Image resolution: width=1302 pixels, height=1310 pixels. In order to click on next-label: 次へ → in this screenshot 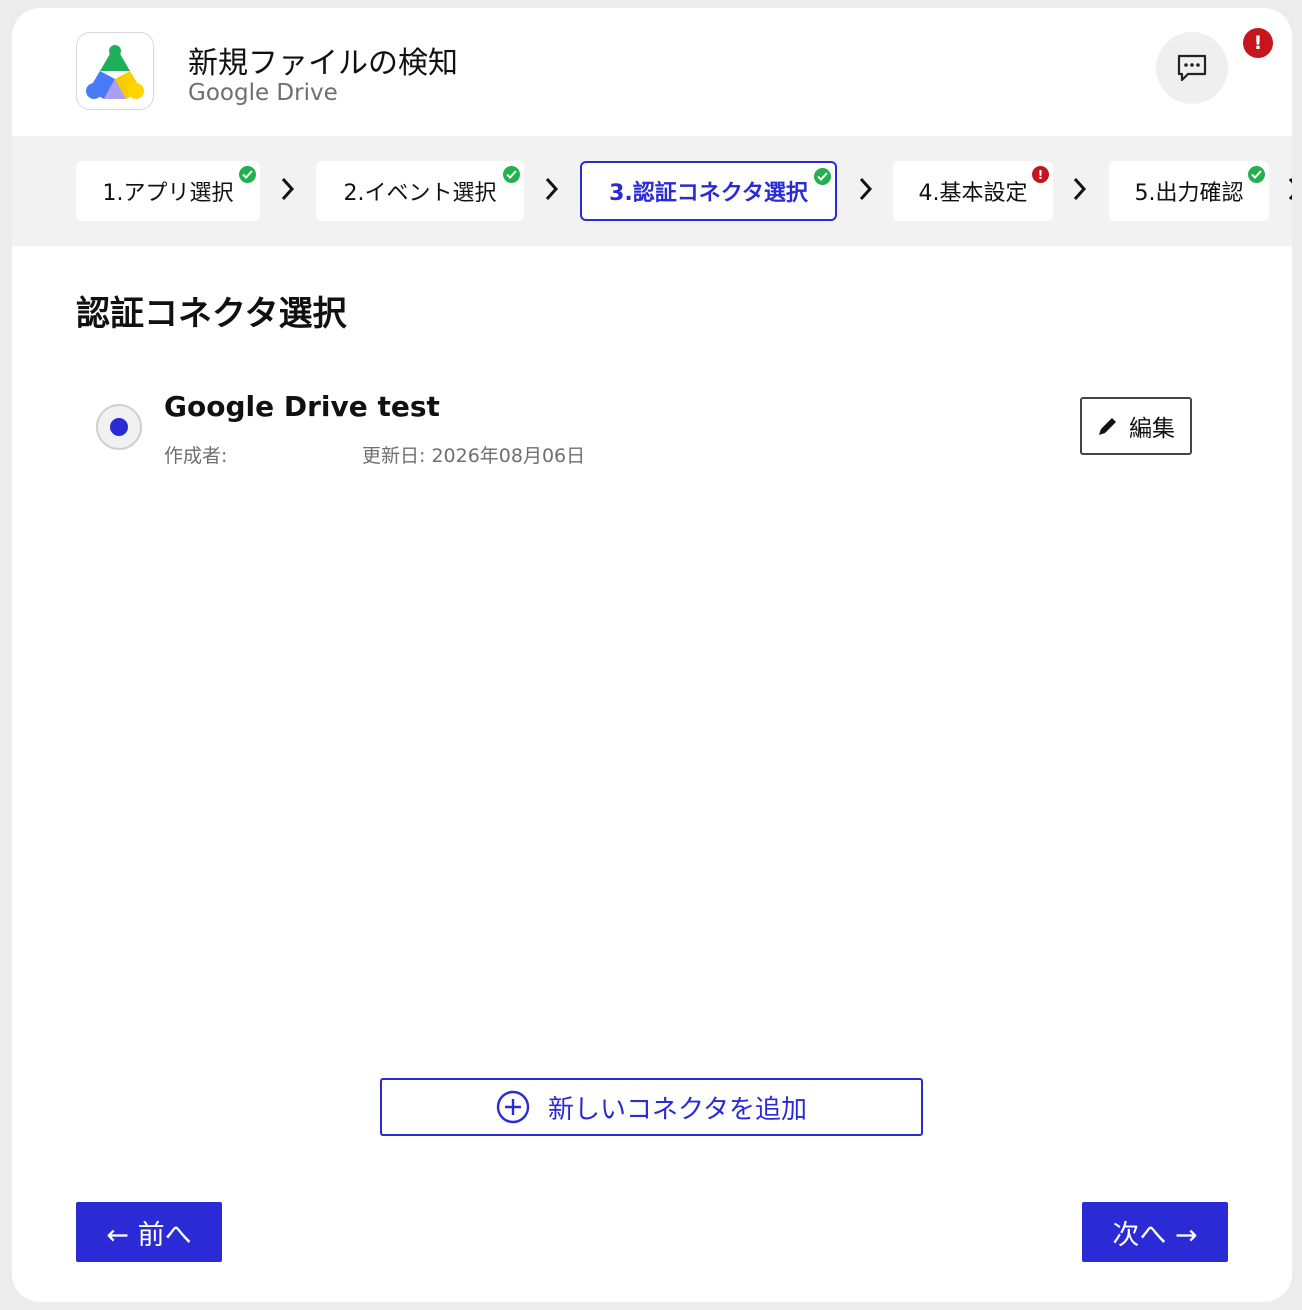, I will do `click(1155, 1235)`.